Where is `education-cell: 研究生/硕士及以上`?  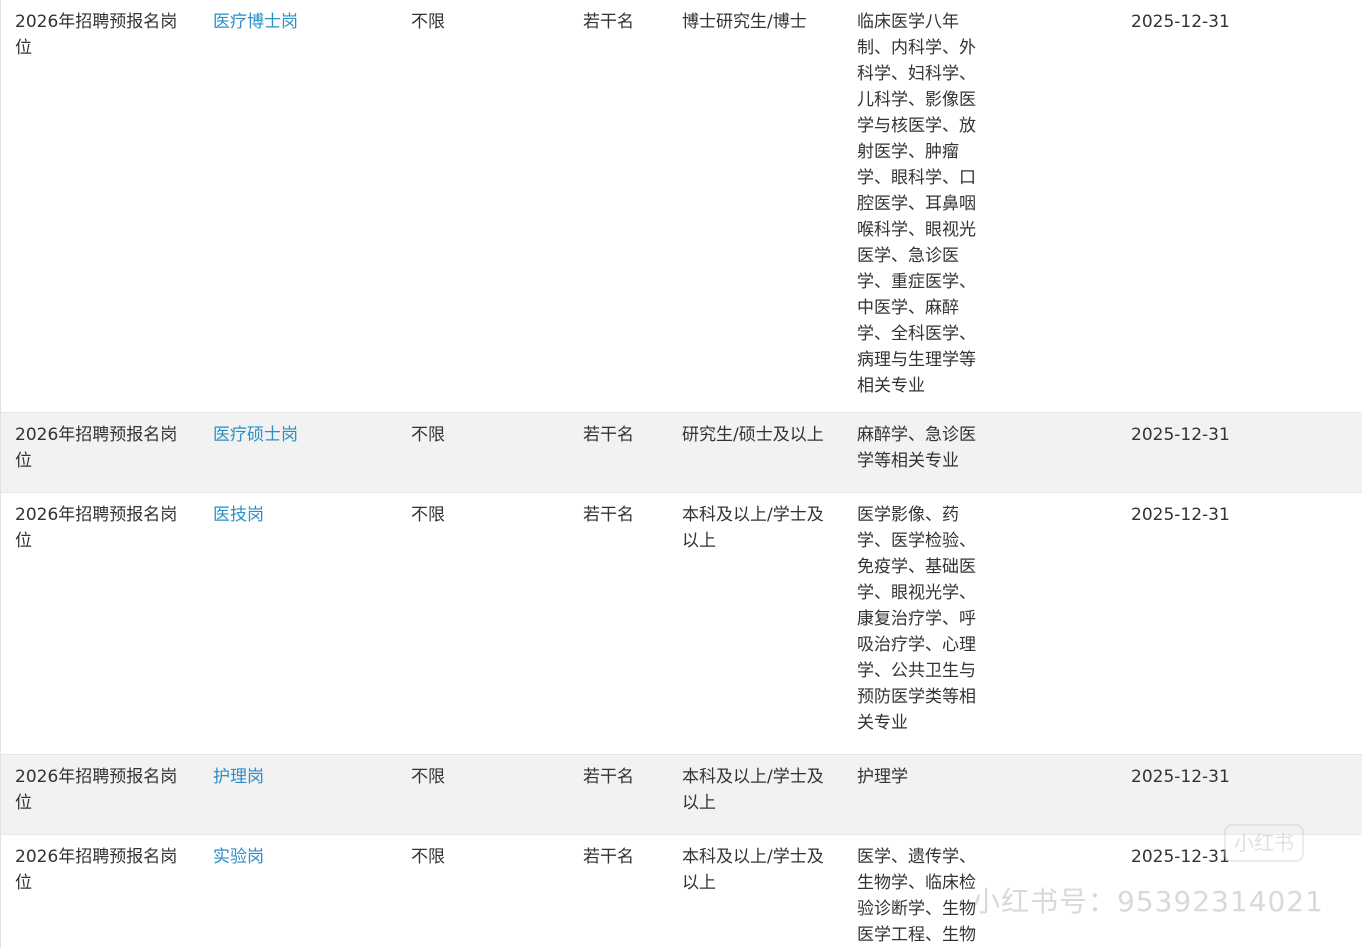 education-cell: 研究生/硕士及以上 is located at coordinates (753, 435).